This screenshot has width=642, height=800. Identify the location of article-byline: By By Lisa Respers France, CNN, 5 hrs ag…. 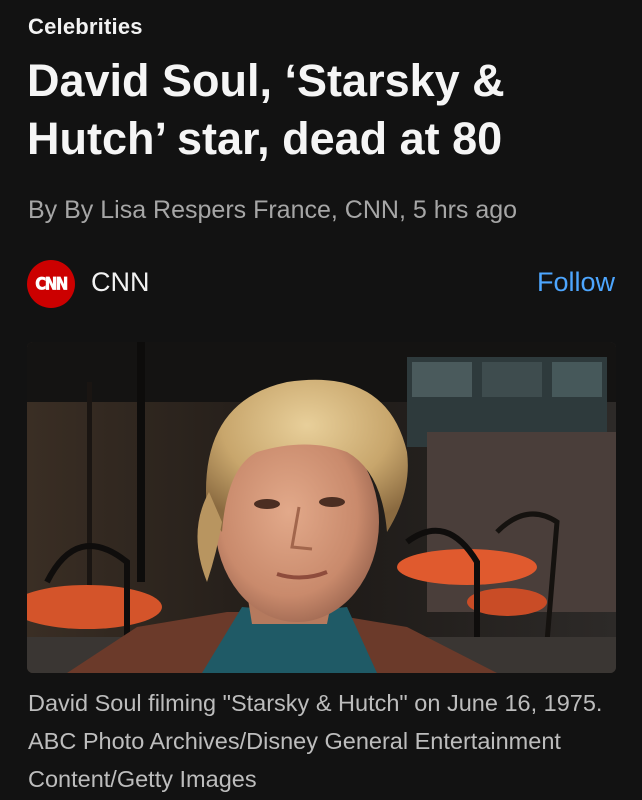
(273, 210).